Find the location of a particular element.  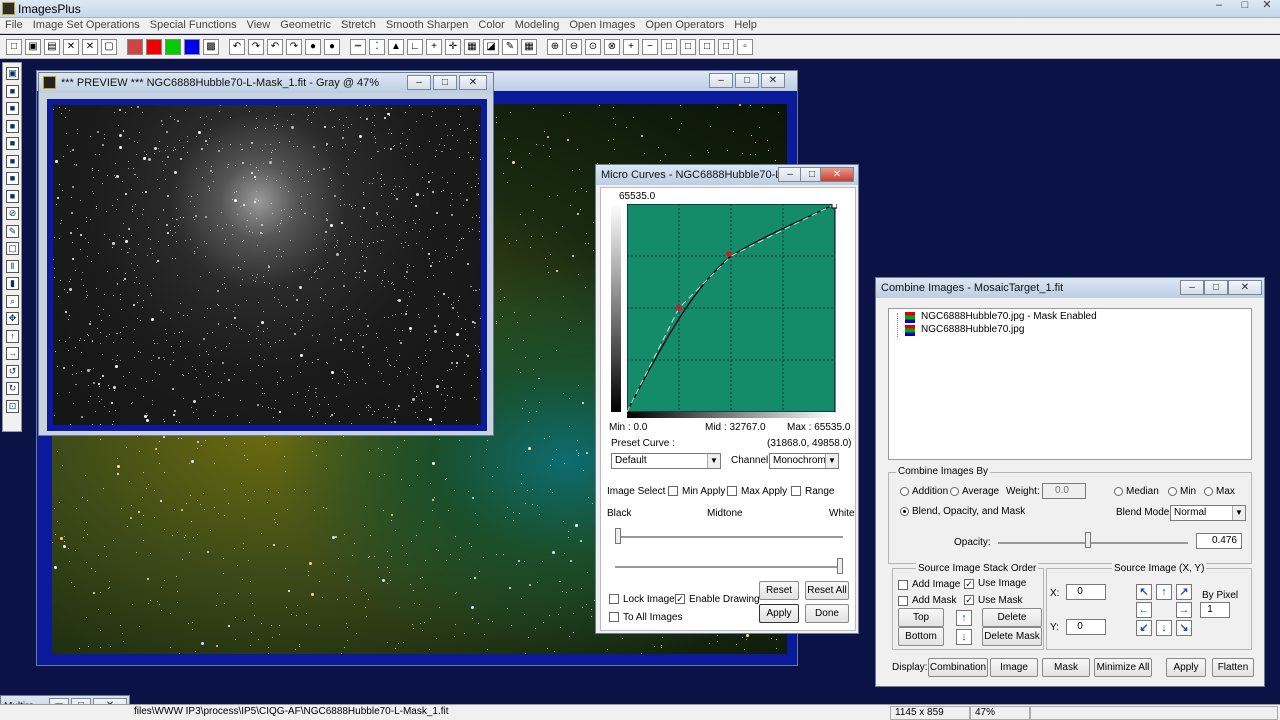

opacity-slider-thumb is located at coordinates (1088, 540).